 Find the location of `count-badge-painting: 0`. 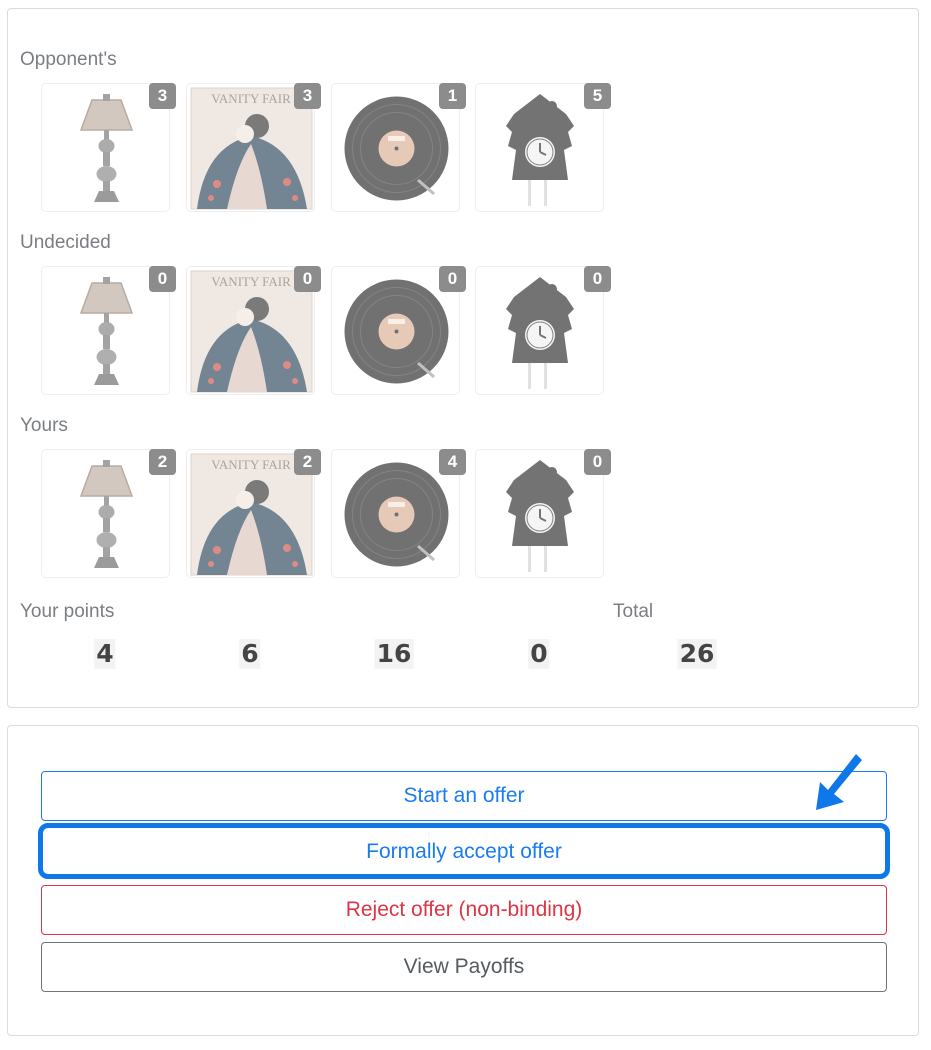

count-badge-painting: 0 is located at coordinates (307, 279).